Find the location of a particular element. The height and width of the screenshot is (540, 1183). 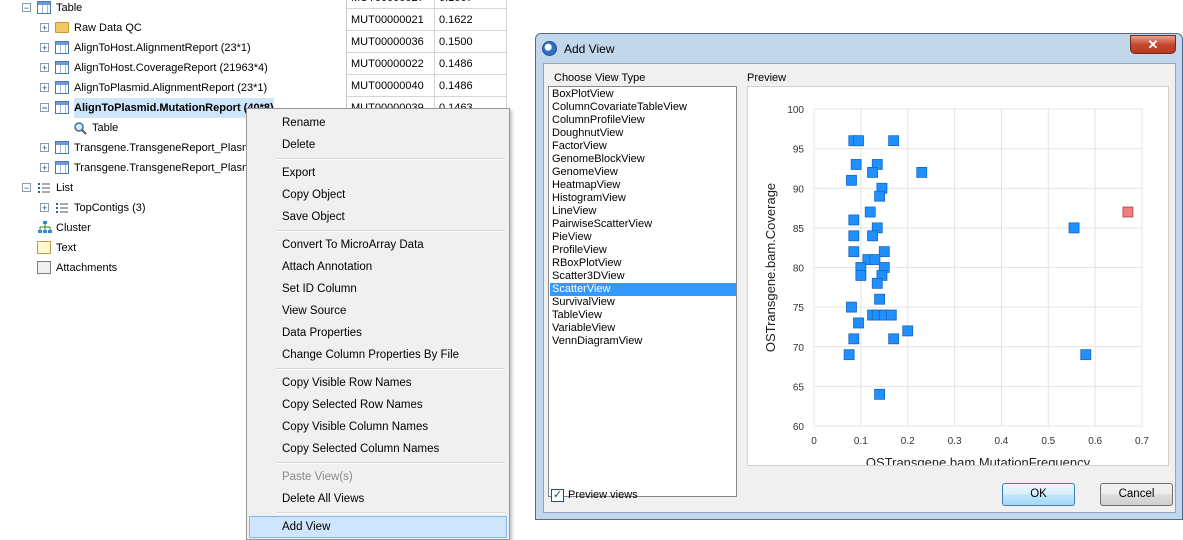

menu-item-view-source: View Source is located at coordinates (378, 311).